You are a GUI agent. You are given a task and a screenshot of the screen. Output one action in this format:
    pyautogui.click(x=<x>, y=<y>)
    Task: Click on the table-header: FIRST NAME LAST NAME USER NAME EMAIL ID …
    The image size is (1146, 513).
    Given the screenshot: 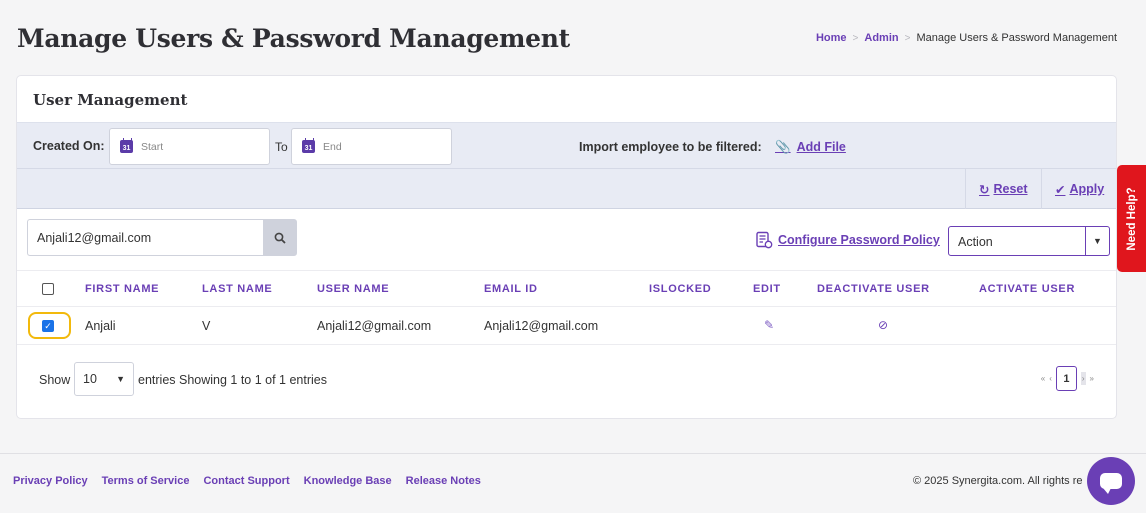 What is the action you would take?
    pyautogui.click(x=566, y=288)
    